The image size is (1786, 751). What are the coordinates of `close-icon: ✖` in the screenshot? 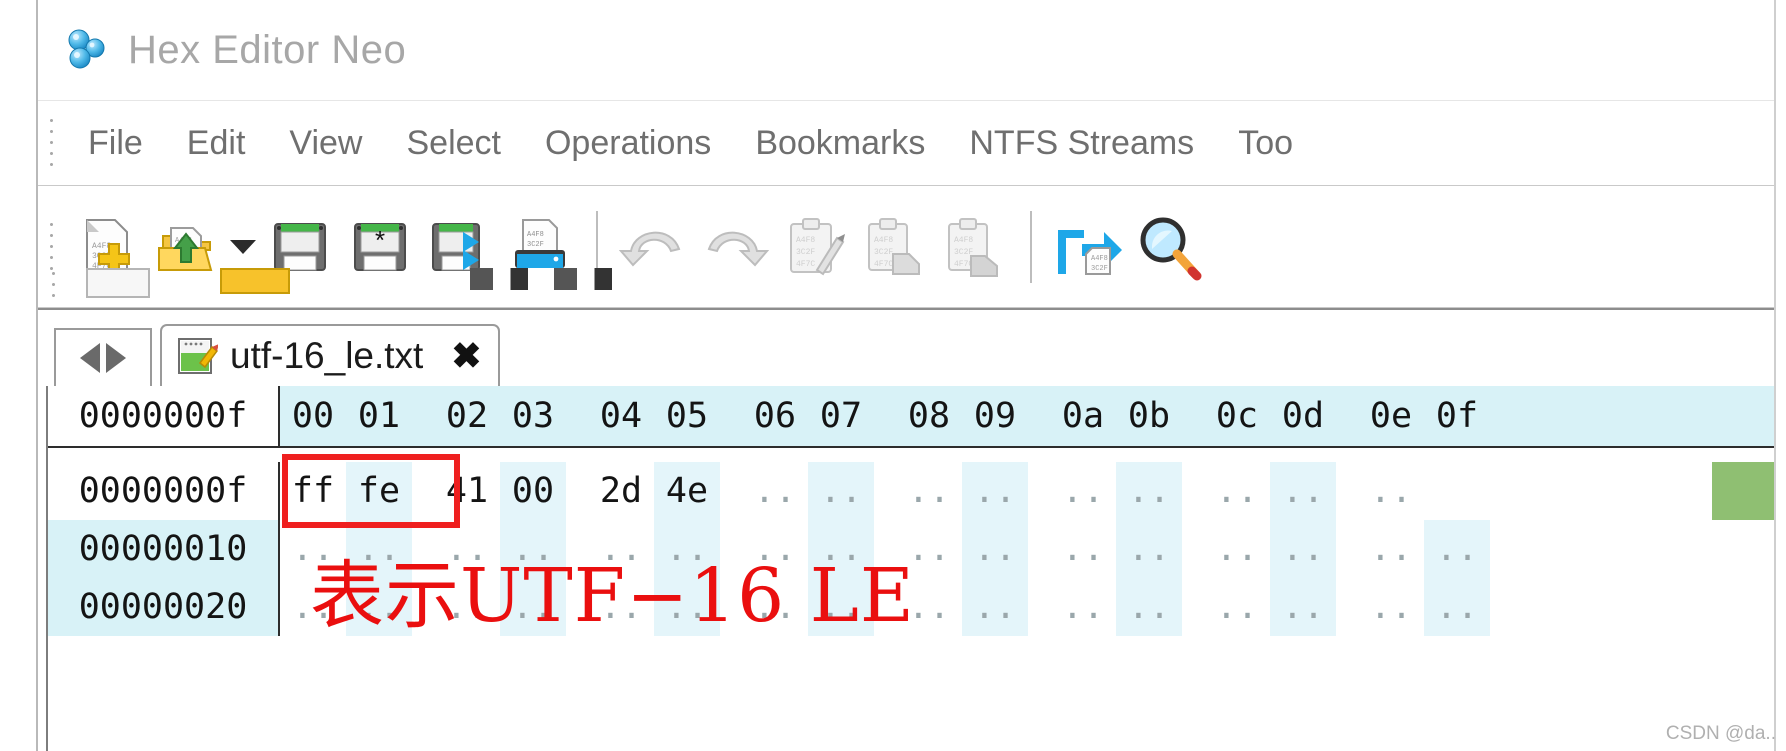 It's located at (466, 356).